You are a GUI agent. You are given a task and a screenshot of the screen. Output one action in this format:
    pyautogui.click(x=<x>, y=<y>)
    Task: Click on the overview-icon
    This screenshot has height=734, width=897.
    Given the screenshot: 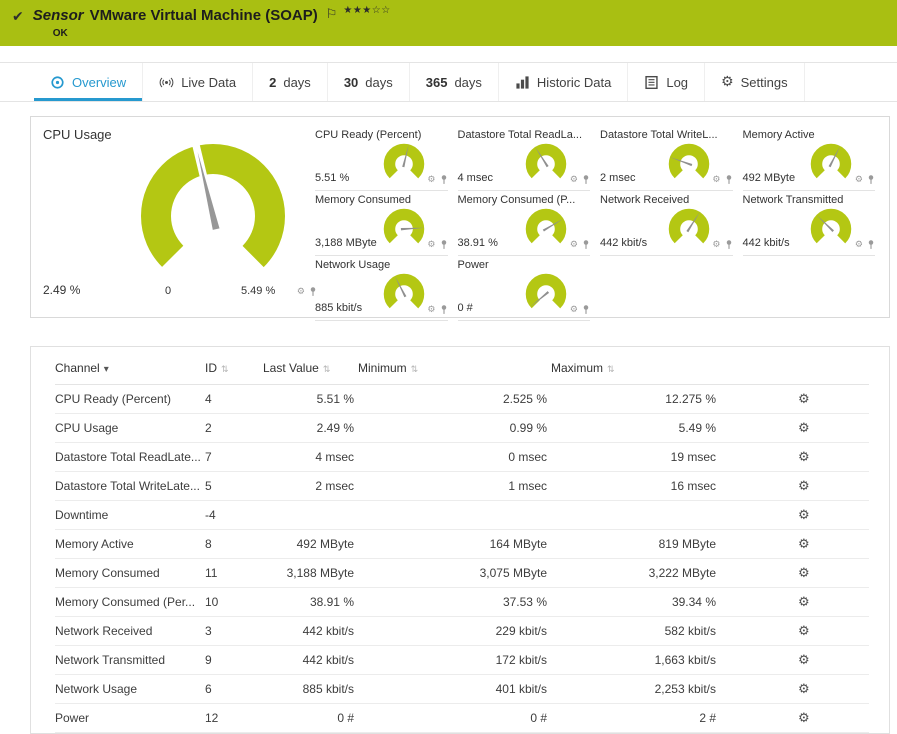 What is the action you would take?
    pyautogui.click(x=57, y=82)
    